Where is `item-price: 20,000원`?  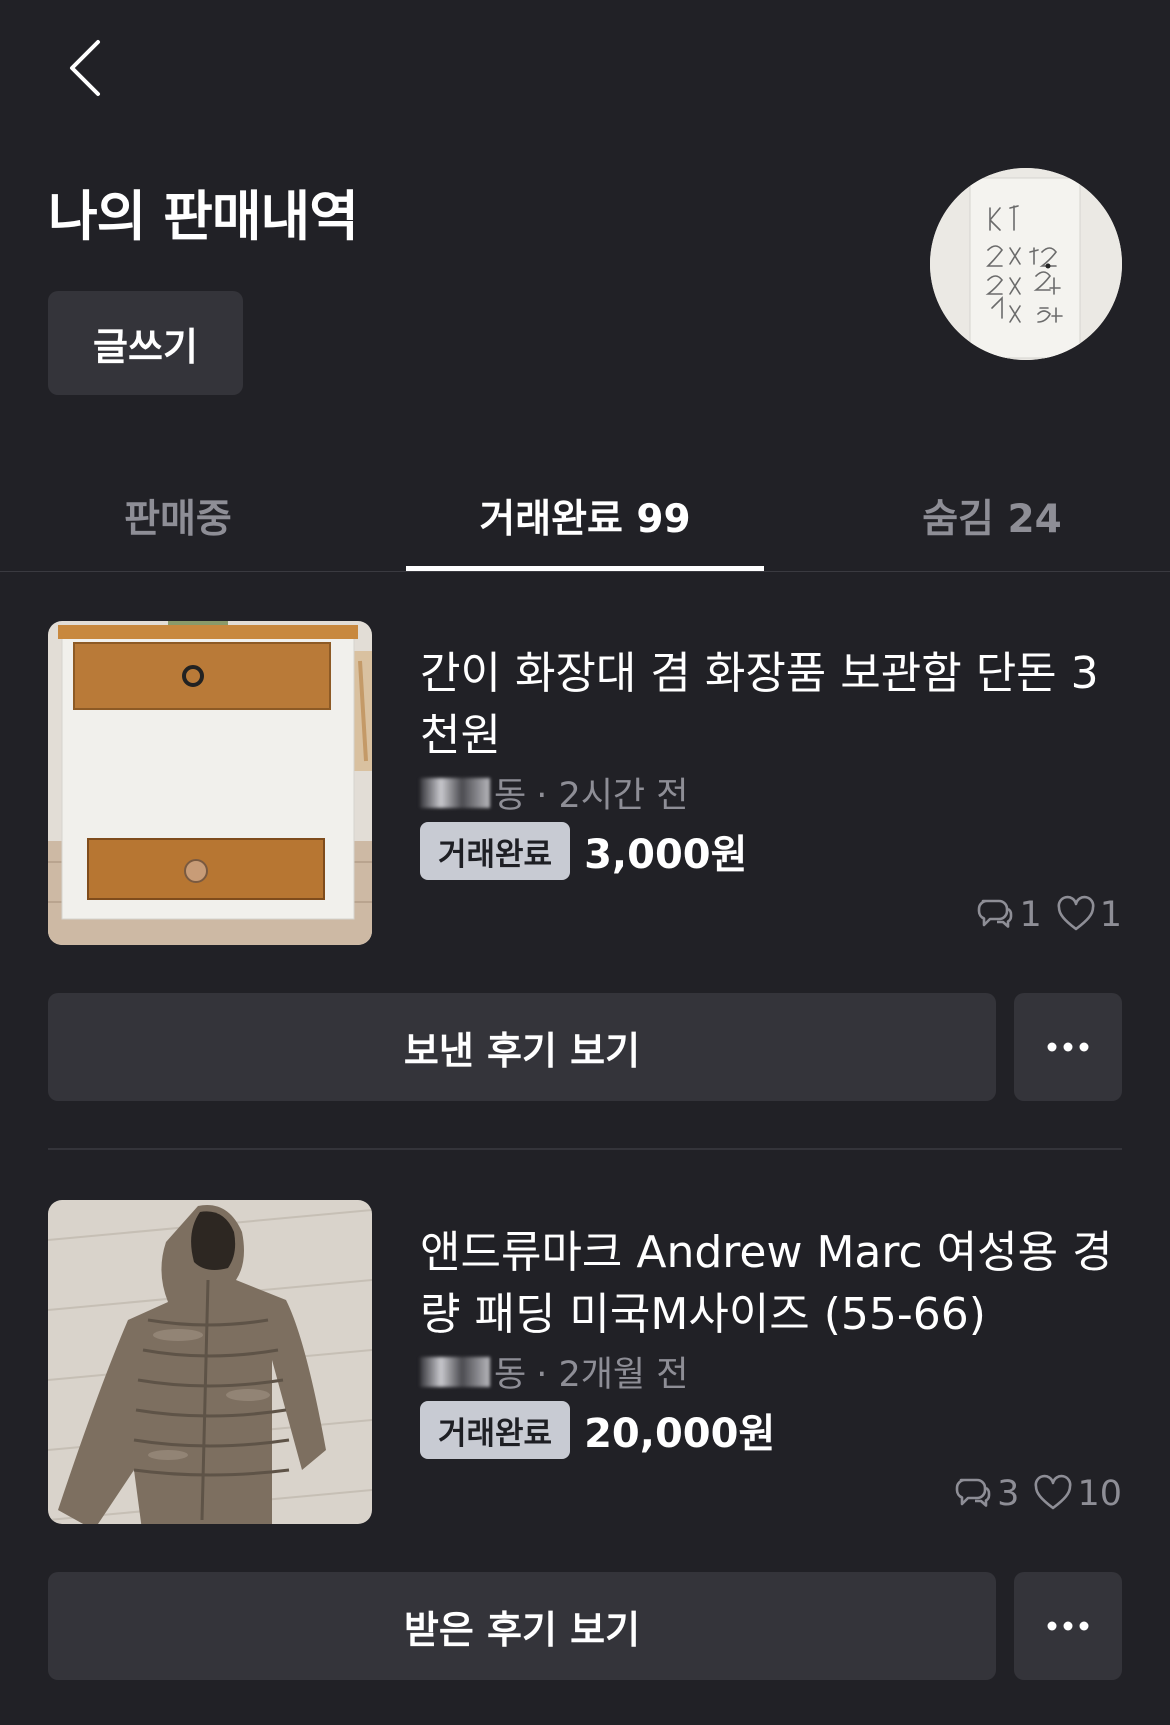
item-price: 20,000원 is located at coordinates (680, 1434).